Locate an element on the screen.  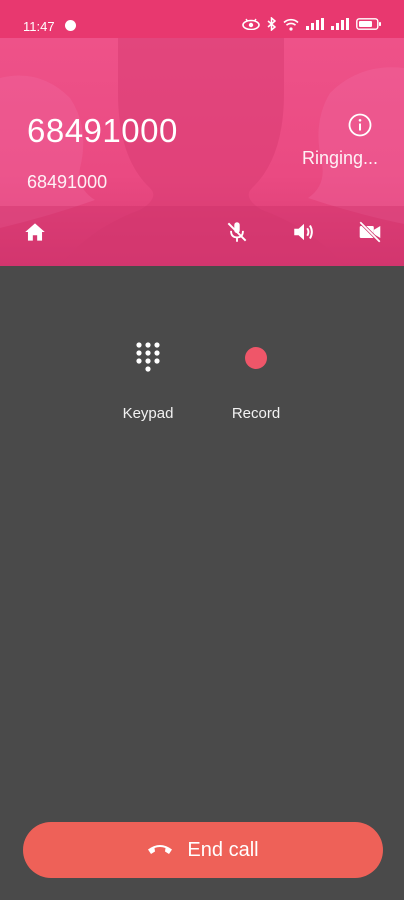
mute-mic-icon is located at coordinates (237, 232).